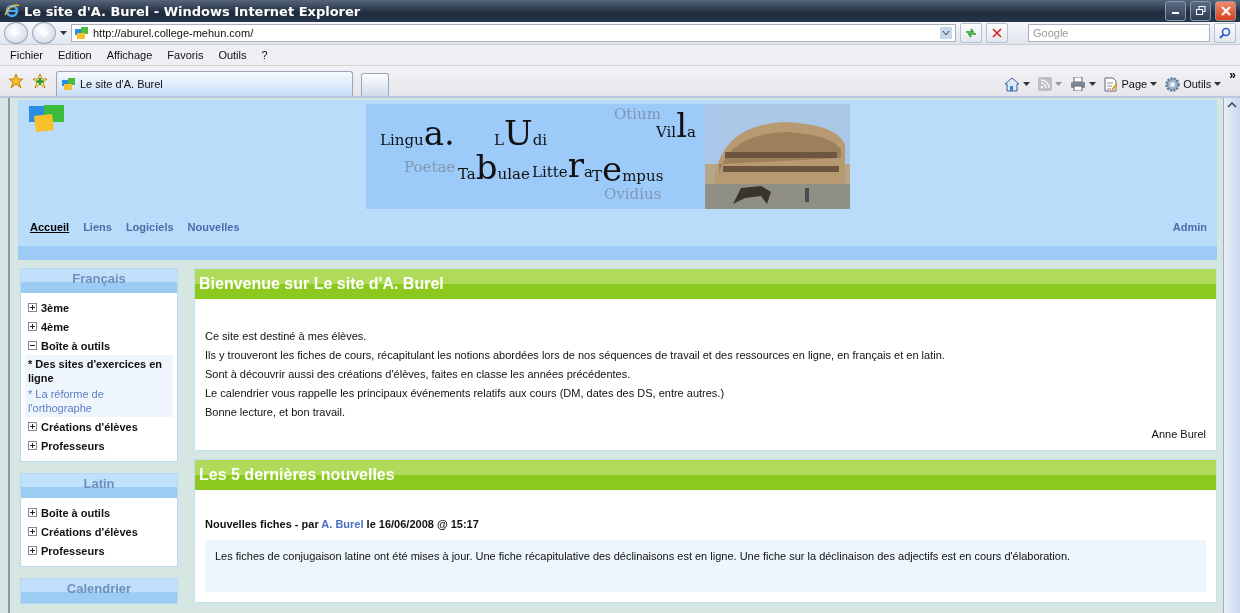  What do you see at coordinates (75, 55) in the screenshot?
I see `menu-item: Edition` at bounding box center [75, 55].